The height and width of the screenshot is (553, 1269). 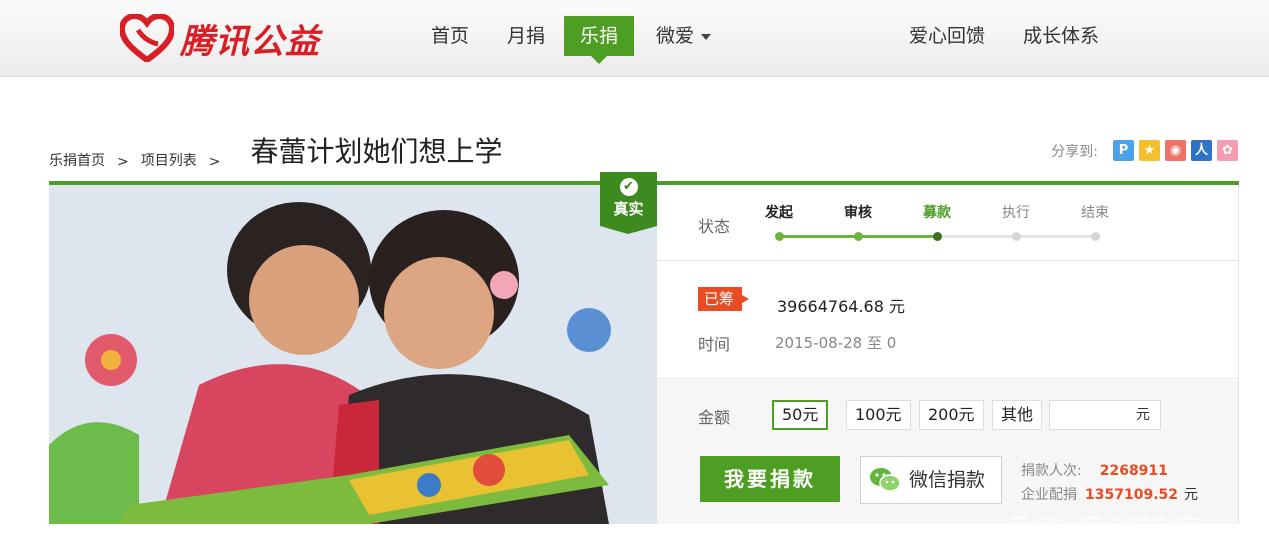 I want to click on corporate-match-value: 1357109.52, so click(x=1131, y=495).